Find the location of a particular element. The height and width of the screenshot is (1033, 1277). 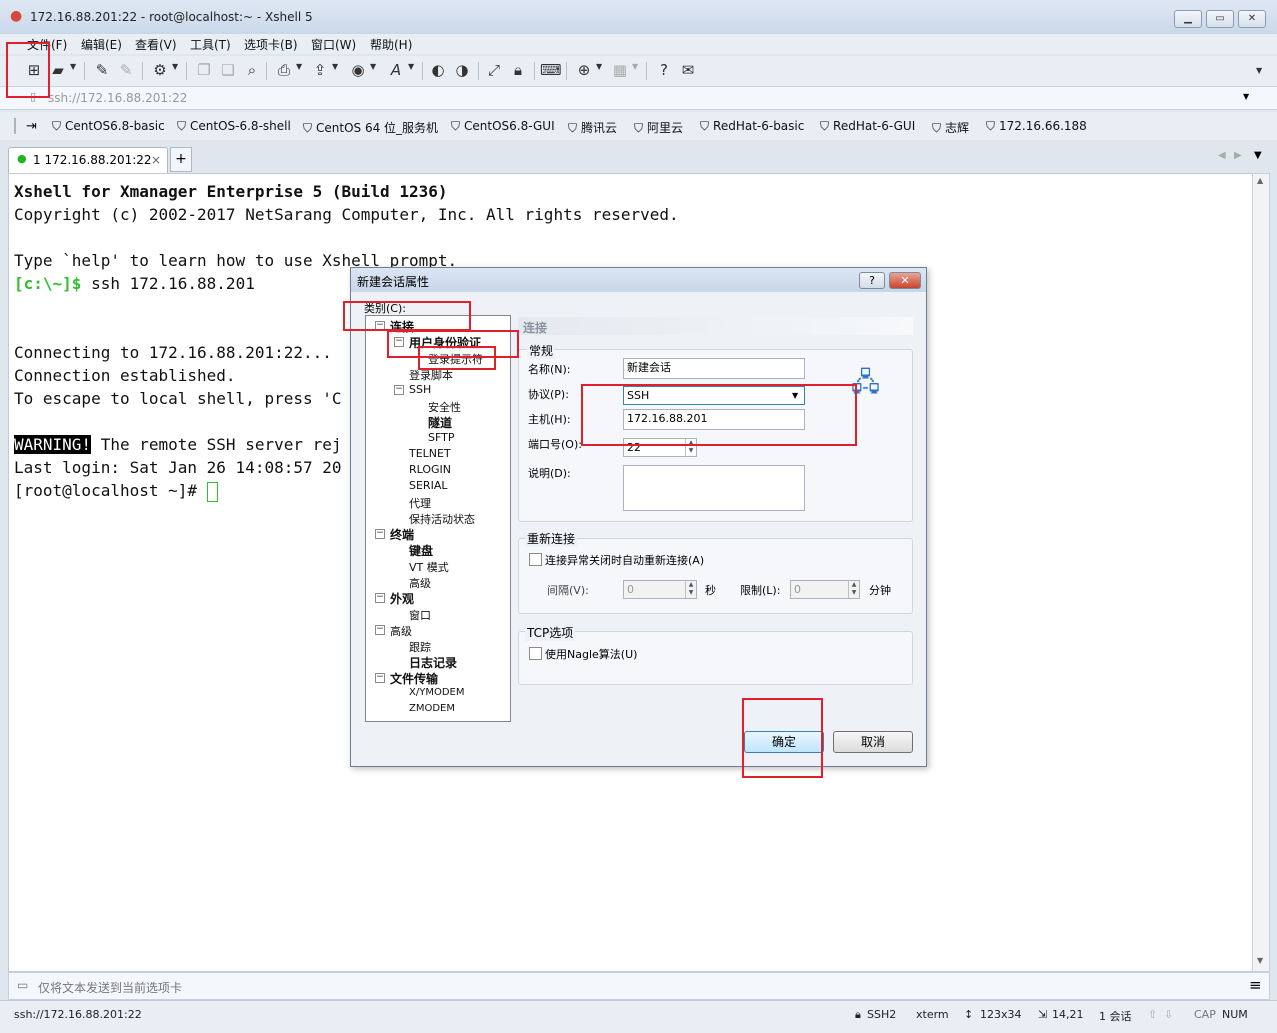

address-dropdown-icon: ▼ is located at coordinates (1246, 96).